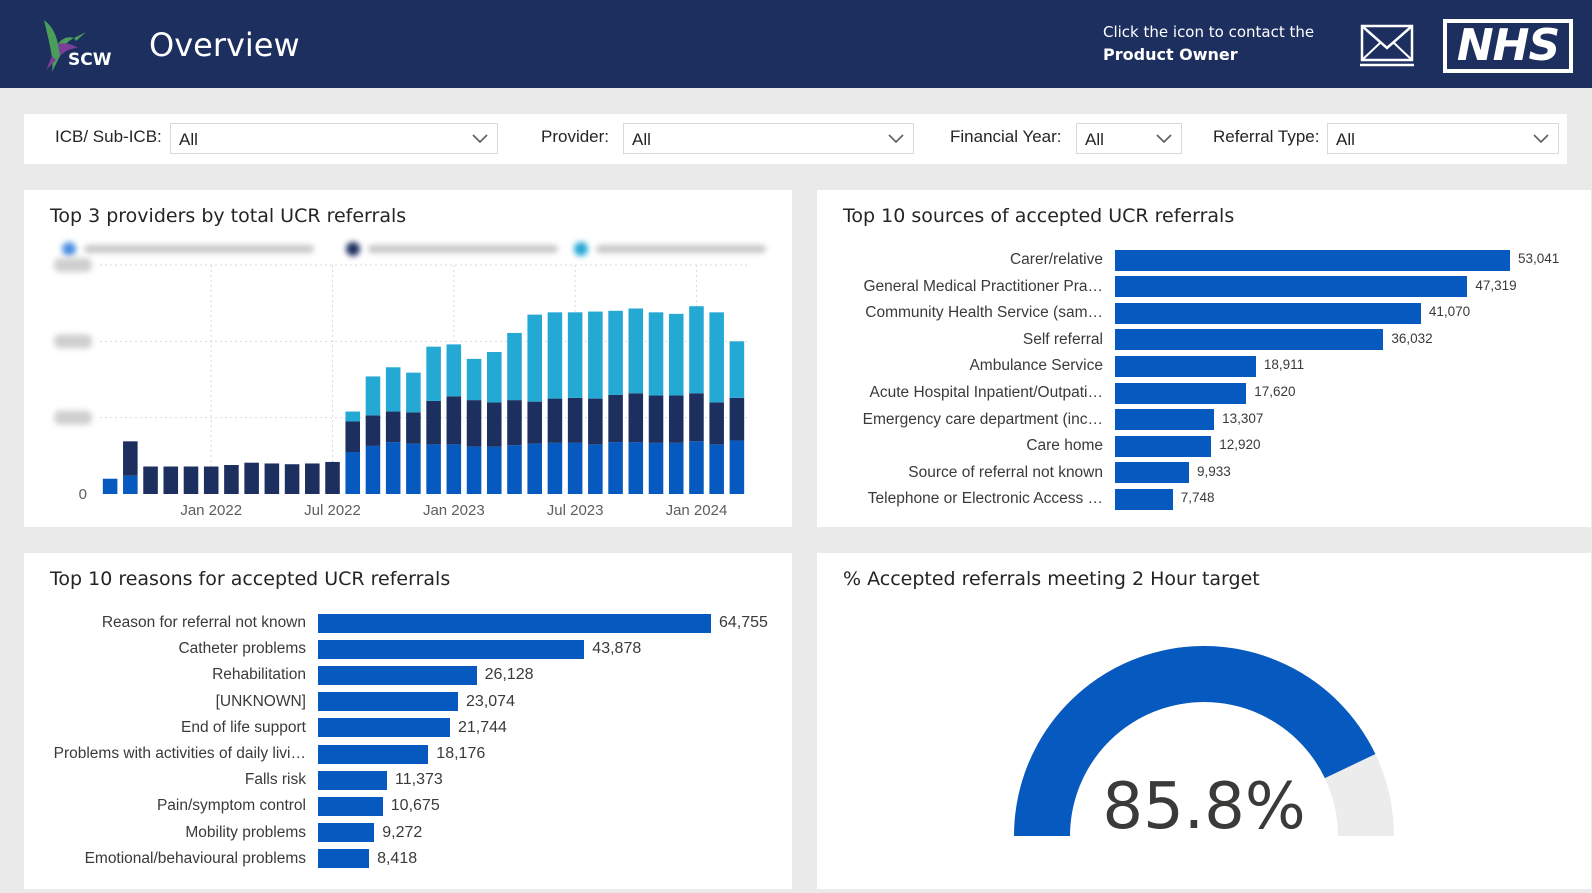 The width and height of the screenshot is (1592, 893). Describe the element at coordinates (1129, 138) in the screenshot. I see `financial-year-filter-dropdown: All` at that location.